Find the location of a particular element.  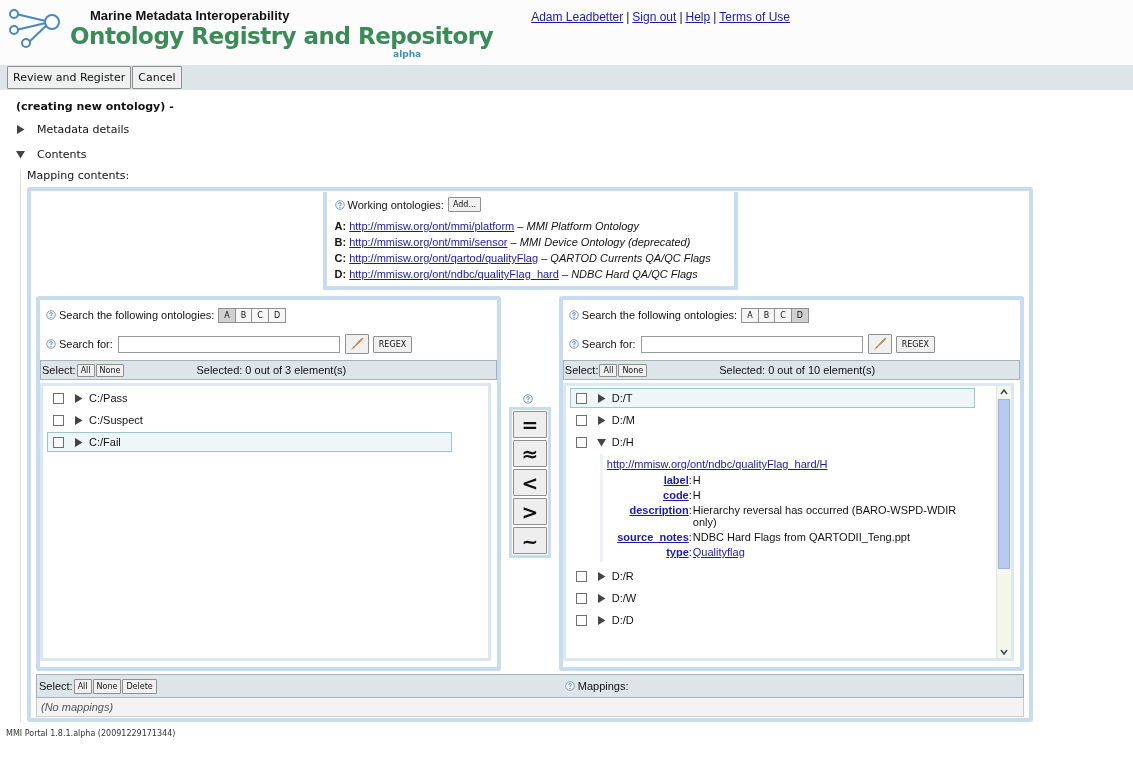

section-toggle: Contents is located at coordinates (62, 154).